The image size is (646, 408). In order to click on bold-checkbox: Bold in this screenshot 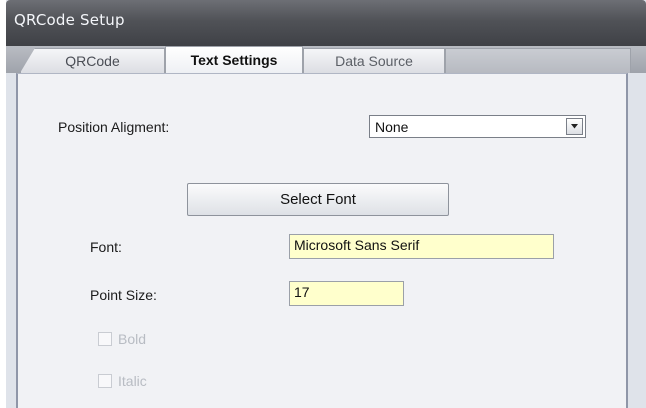, I will do `click(122, 339)`.